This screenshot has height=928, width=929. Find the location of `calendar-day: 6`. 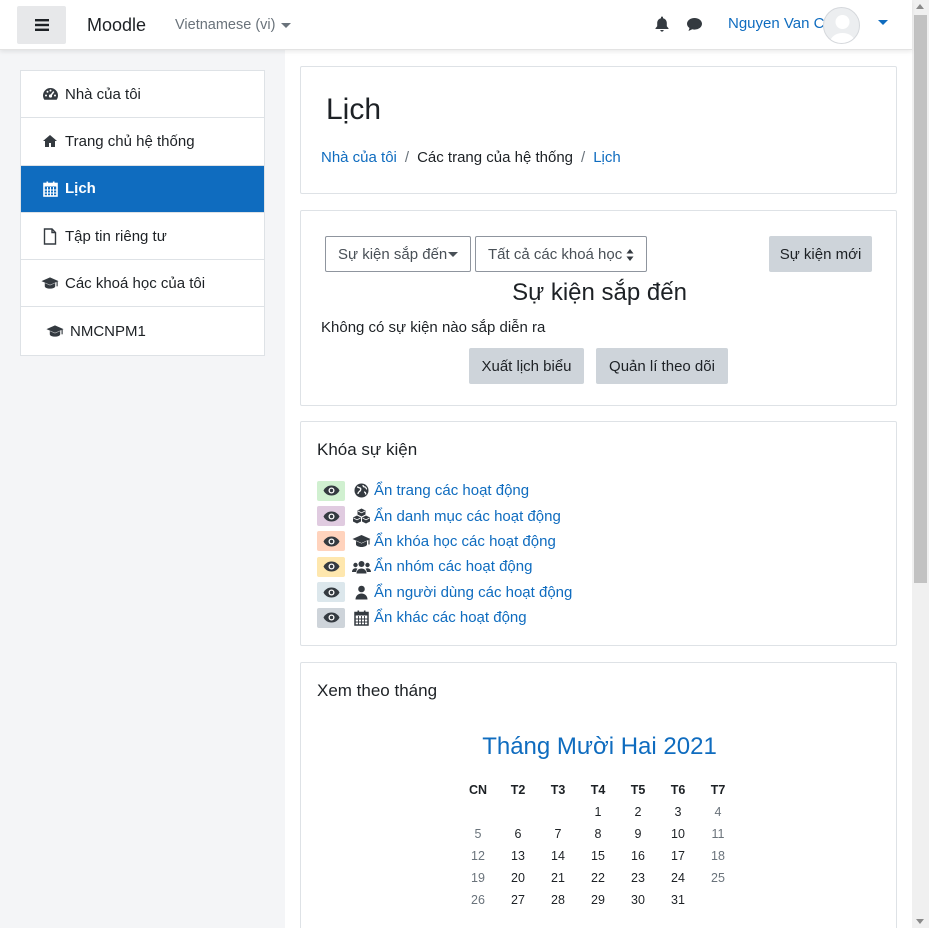

calendar-day: 6 is located at coordinates (518, 834).